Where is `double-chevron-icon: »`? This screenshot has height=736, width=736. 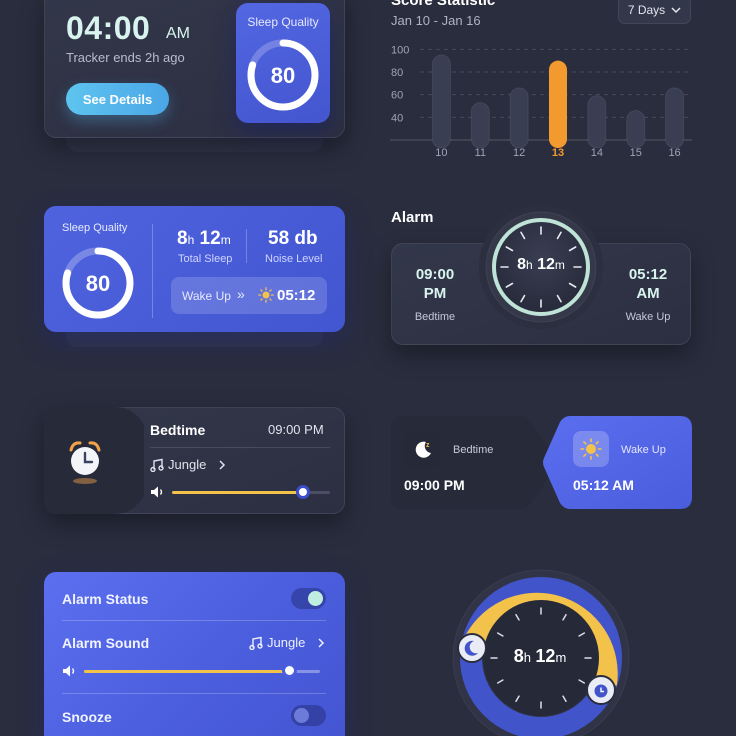
double-chevron-icon: » is located at coordinates (241, 294).